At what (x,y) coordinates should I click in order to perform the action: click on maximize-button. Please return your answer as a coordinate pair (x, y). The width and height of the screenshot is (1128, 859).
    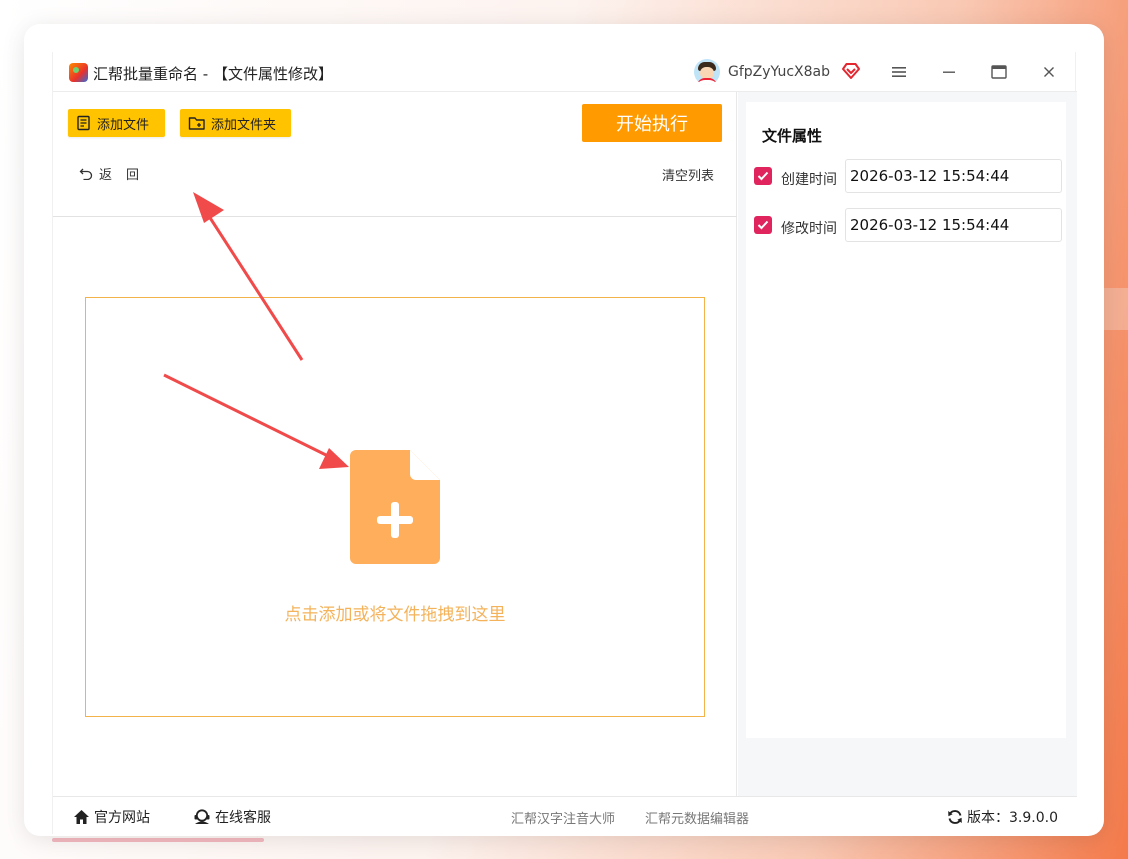
    Looking at the image, I should click on (999, 72).